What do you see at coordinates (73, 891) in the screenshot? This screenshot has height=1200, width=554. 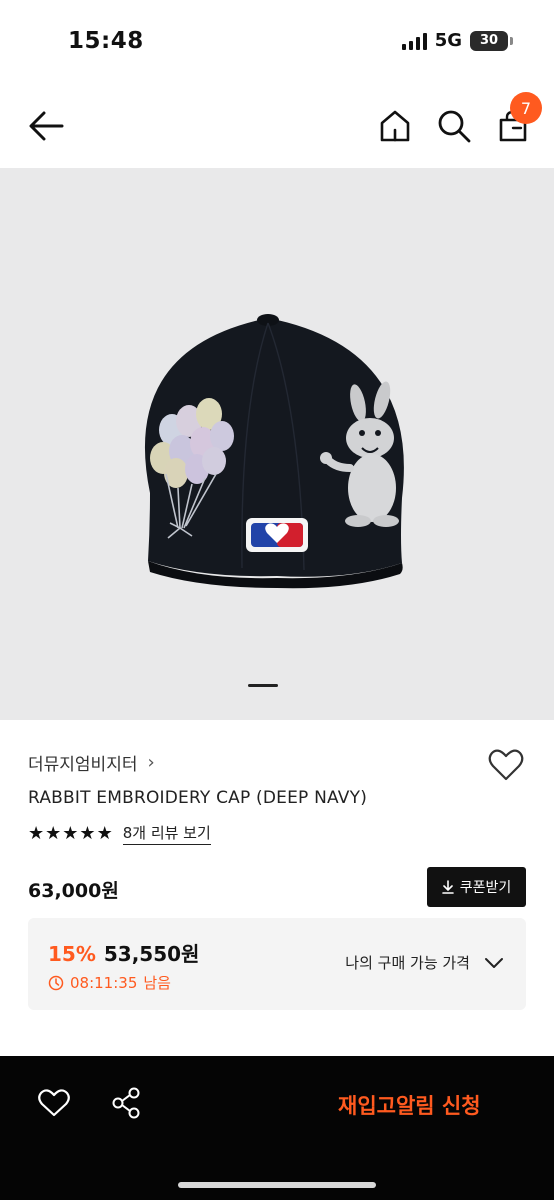 I see `original-price: 63,000원` at bounding box center [73, 891].